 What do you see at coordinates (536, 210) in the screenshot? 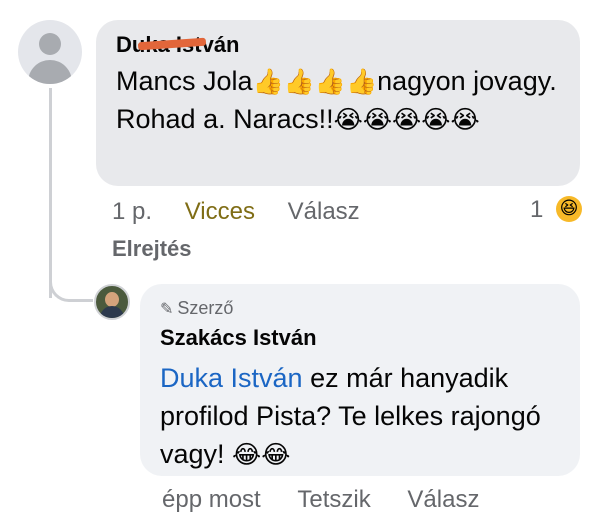
I see `reaction-count: 1` at bounding box center [536, 210].